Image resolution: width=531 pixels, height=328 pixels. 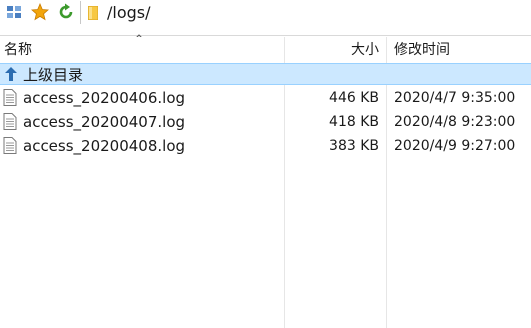 What do you see at coordinates (104, 121) in the screenshot?
I see `file-name: access_20200407.log` at bounding box center [104, 121].